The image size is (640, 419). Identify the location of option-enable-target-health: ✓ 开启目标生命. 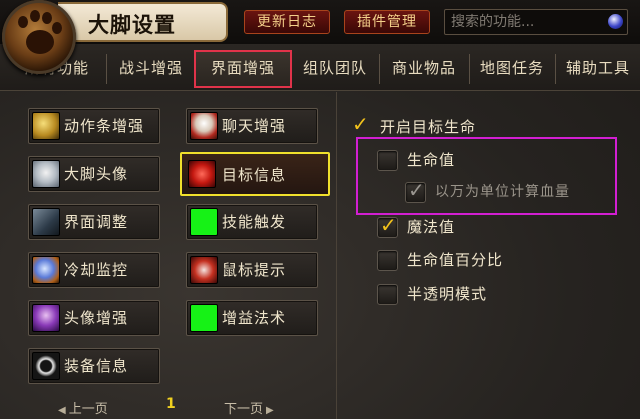
(450, 125).